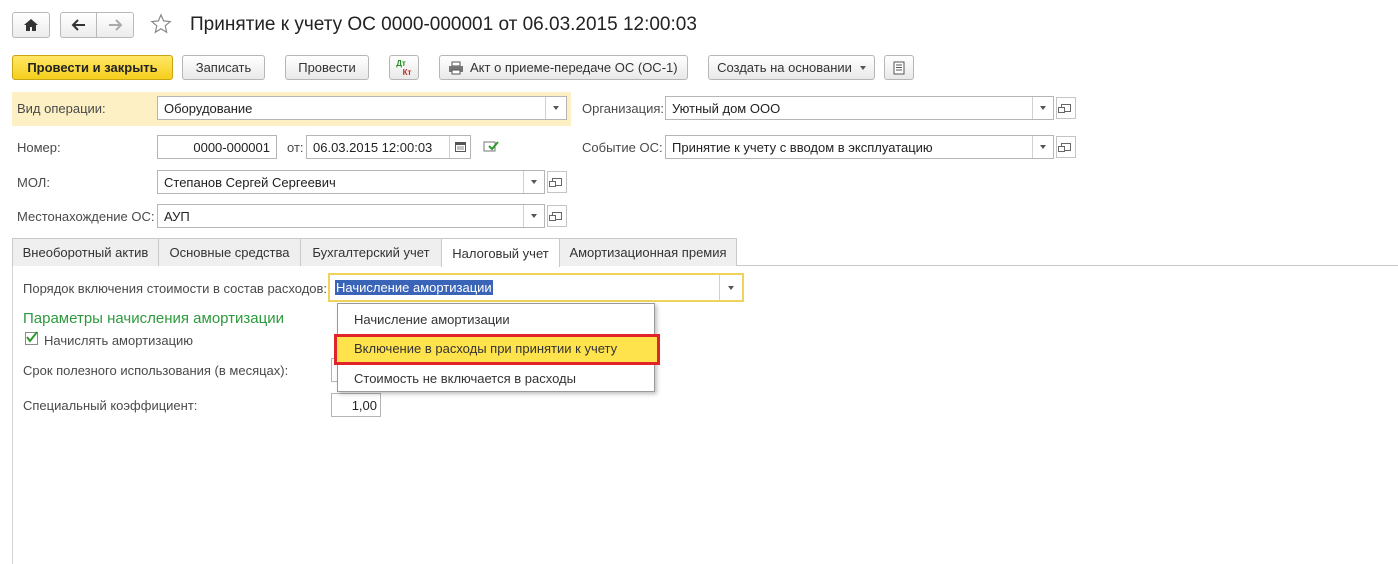 The width and height of the screenshot is (1398, 564). I want to click on organization-value: Уютный дом ООО, so click(726, 108).